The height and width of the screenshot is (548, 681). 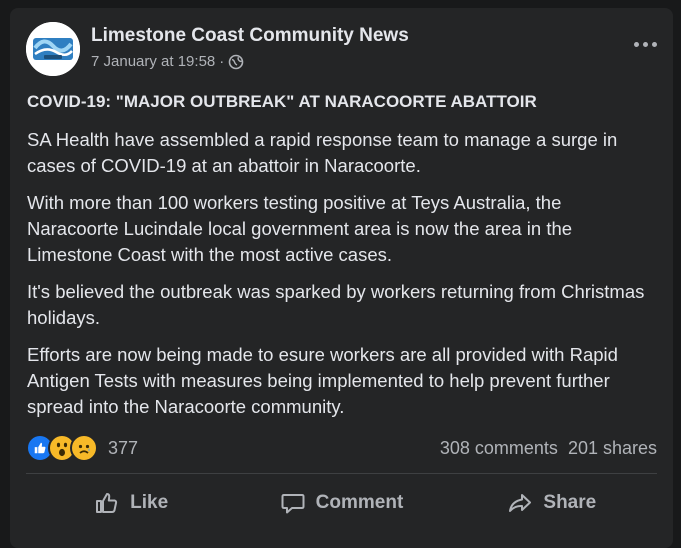 I want to click on sad-icon, so click(x=84, y=448).